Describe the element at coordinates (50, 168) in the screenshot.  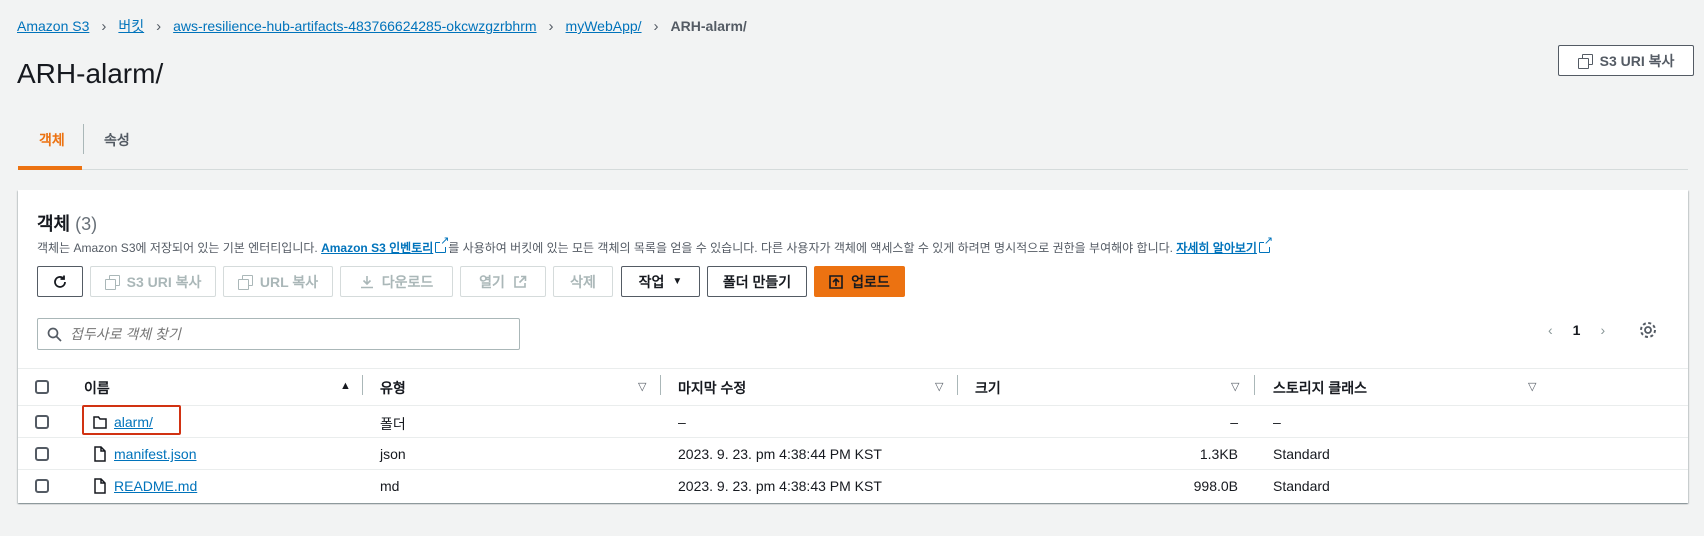
I see `active-tab-indicator` at that location.